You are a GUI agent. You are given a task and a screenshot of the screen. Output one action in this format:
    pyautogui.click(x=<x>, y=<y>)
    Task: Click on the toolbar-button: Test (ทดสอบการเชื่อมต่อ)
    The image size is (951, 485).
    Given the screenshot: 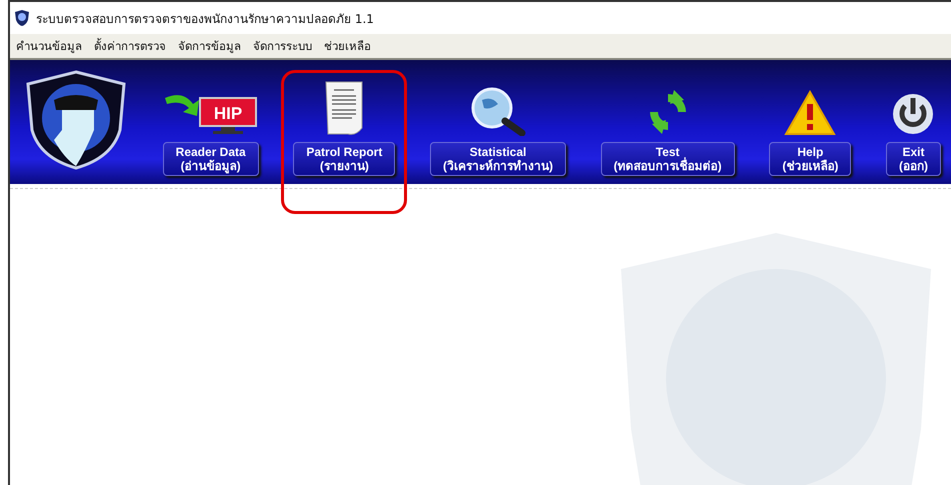 What is the action you would take?
    pyautogui.click(x=667, y=159)
    